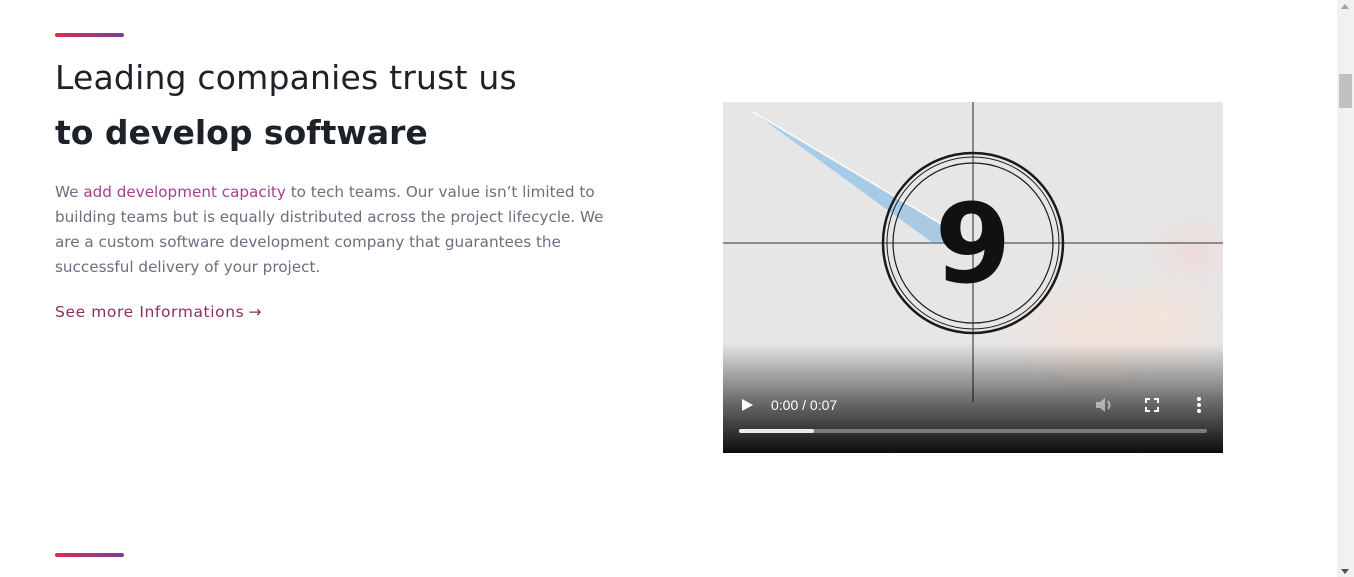 Image resolution: width=1354 pixels, height=577 pixels. What do you see at coordinates (89, 35) in the screenshot?
I see `section-accent-bar` at bounding box center [89, 35].